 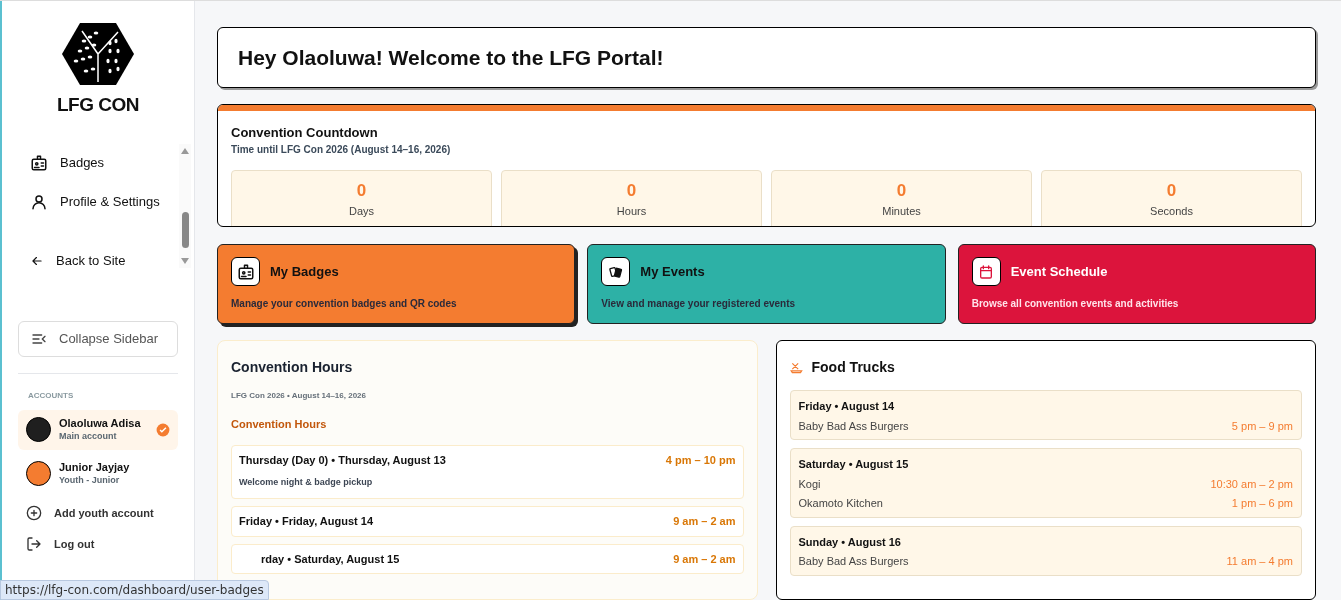 I want to click on hours-day: Friday • Friday, August 14, so click(x=306, y=521).